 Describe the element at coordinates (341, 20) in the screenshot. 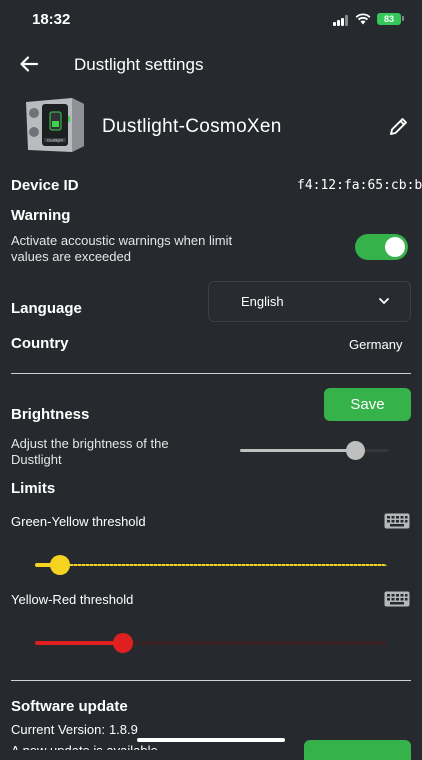

I see `cellular-signal-icon` at that location.